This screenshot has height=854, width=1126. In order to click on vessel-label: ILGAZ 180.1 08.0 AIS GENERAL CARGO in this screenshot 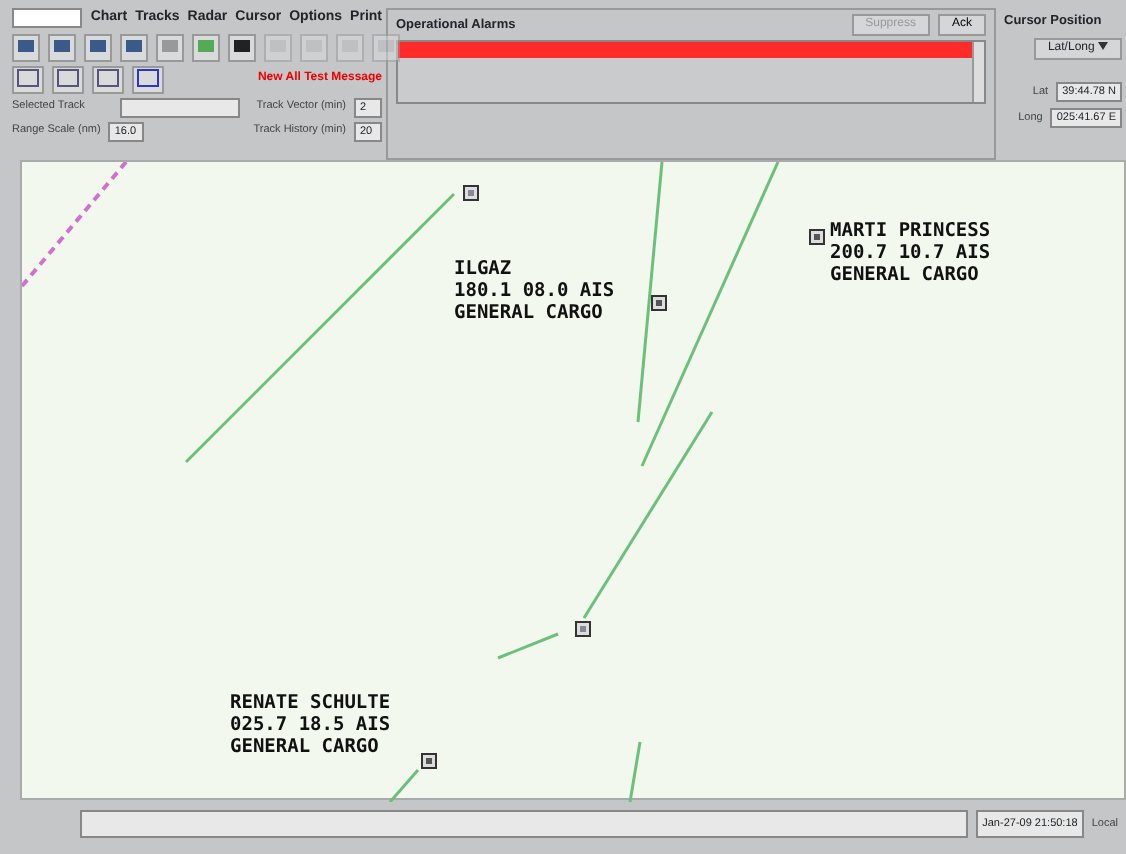, I will do `click(534, 291)`.